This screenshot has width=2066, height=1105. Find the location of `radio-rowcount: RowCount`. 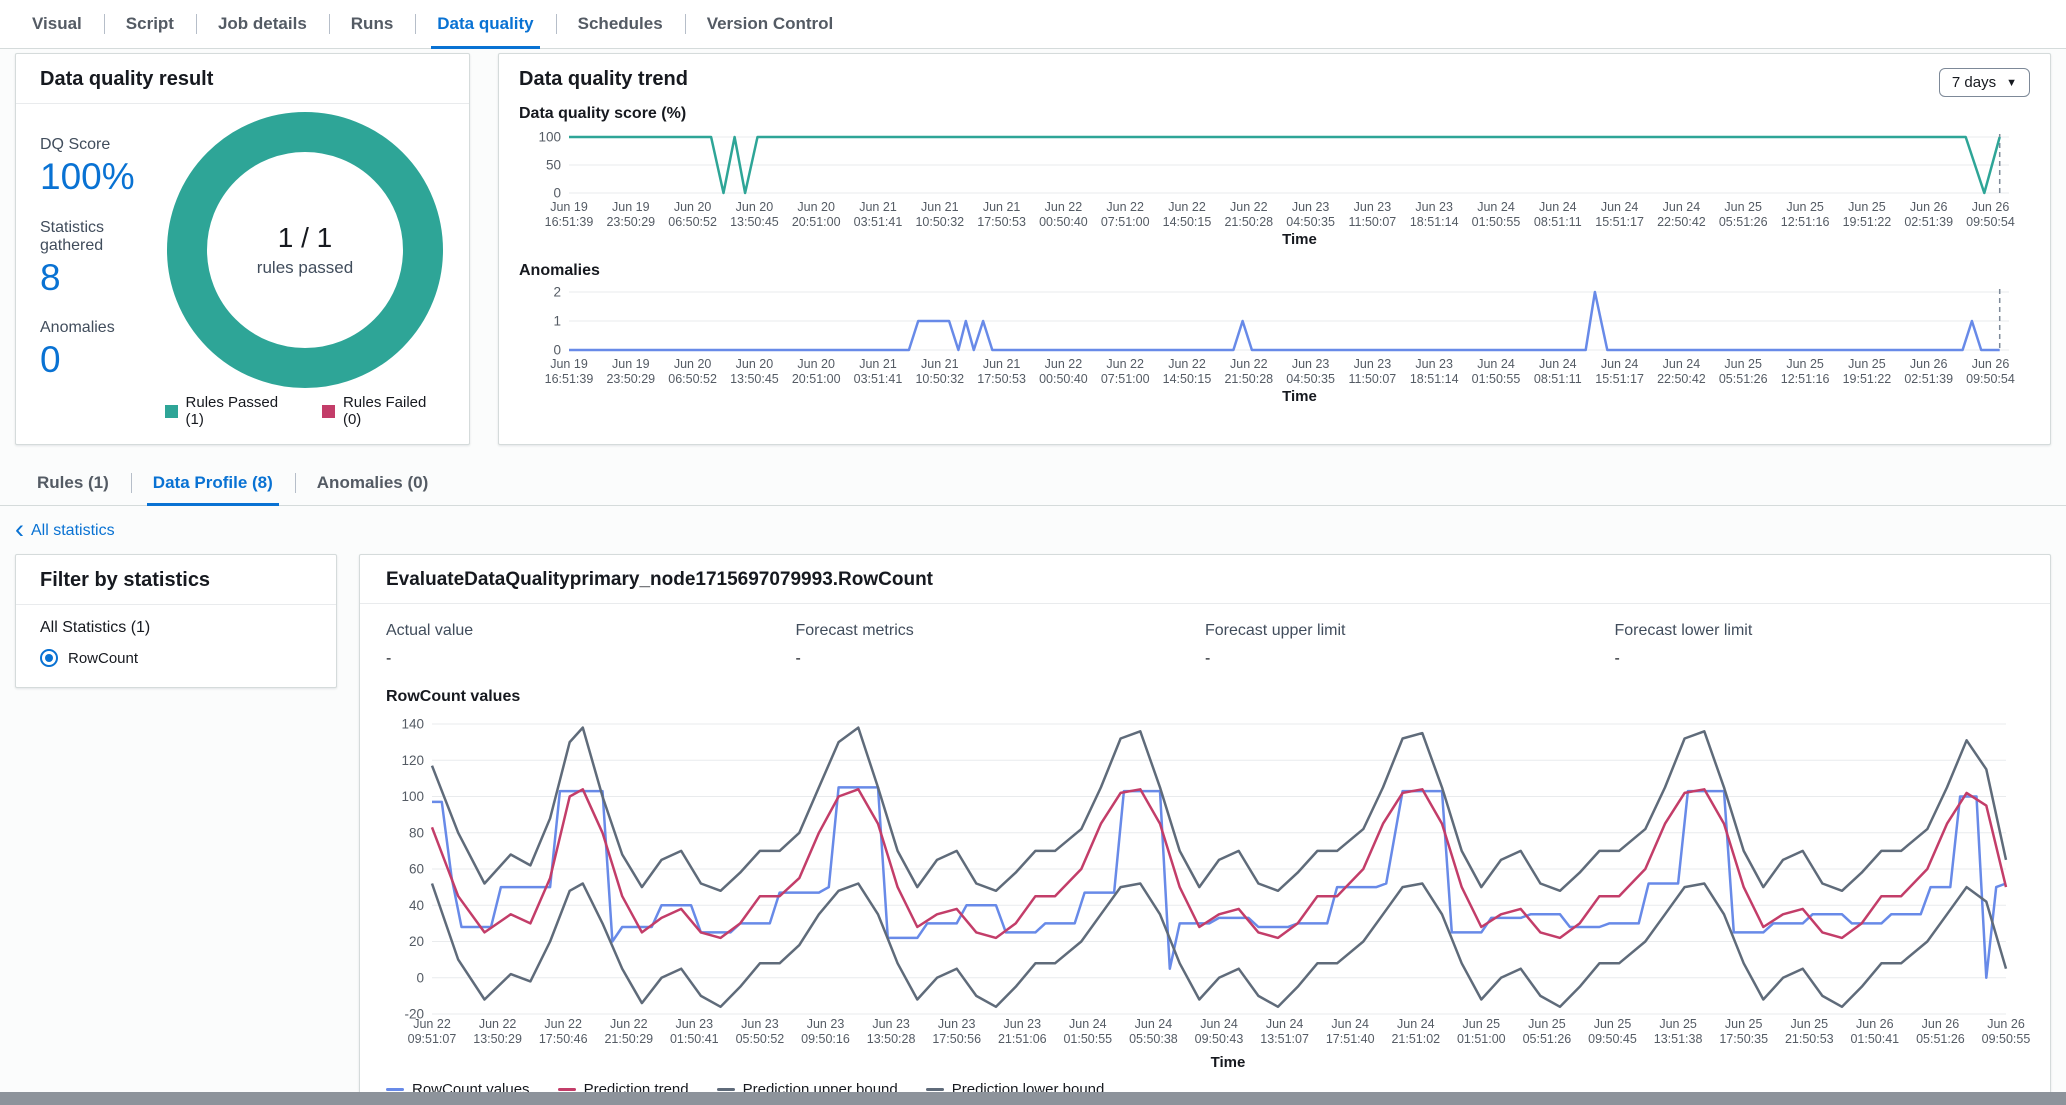

radio-rowcount: RowCount is located at coordinates (176, 658).